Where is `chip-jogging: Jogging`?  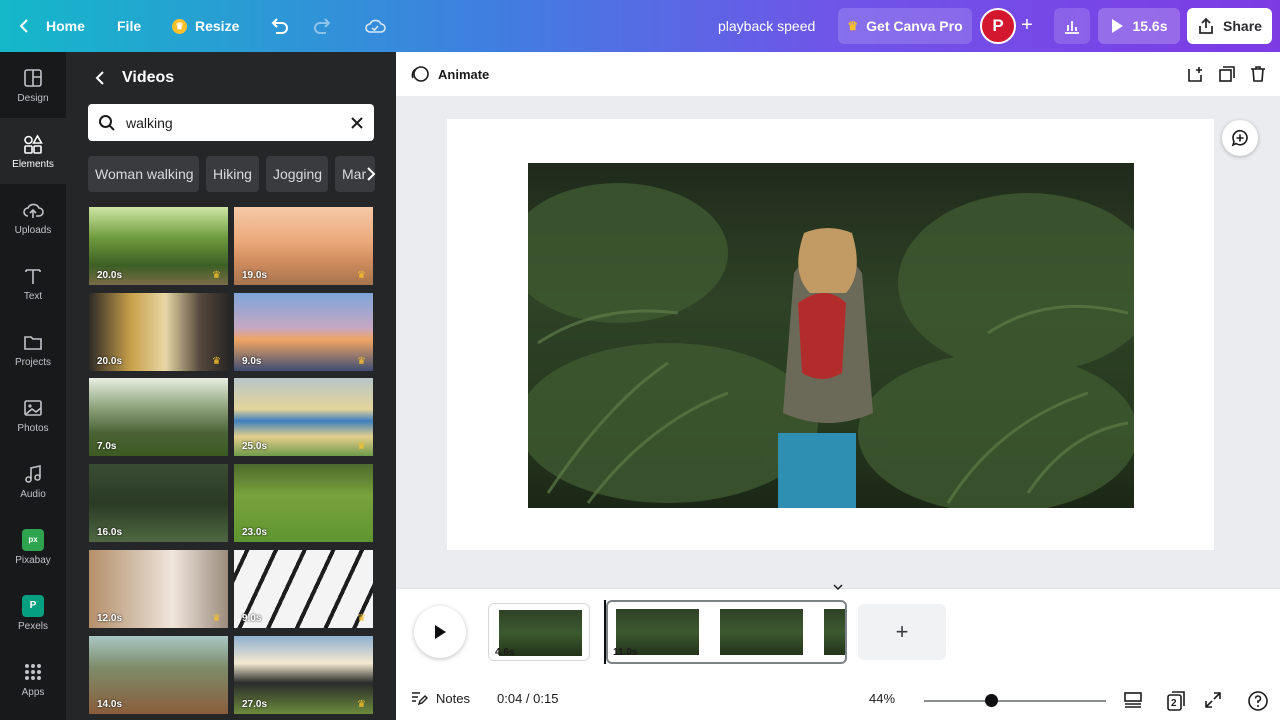 chip-jogging: Jogging is located at coordinates (297, 174).